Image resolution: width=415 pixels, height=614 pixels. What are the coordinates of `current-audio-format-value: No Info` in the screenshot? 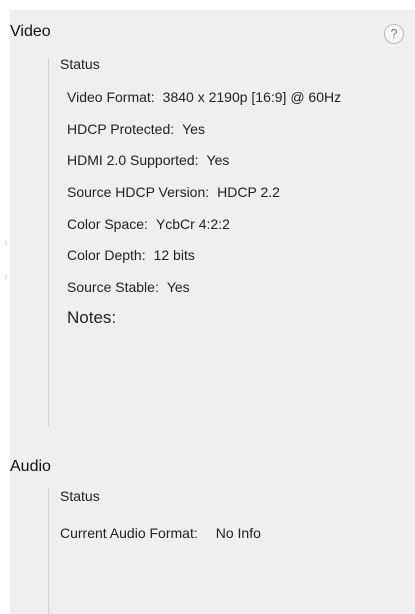 It's located at (238, 533).